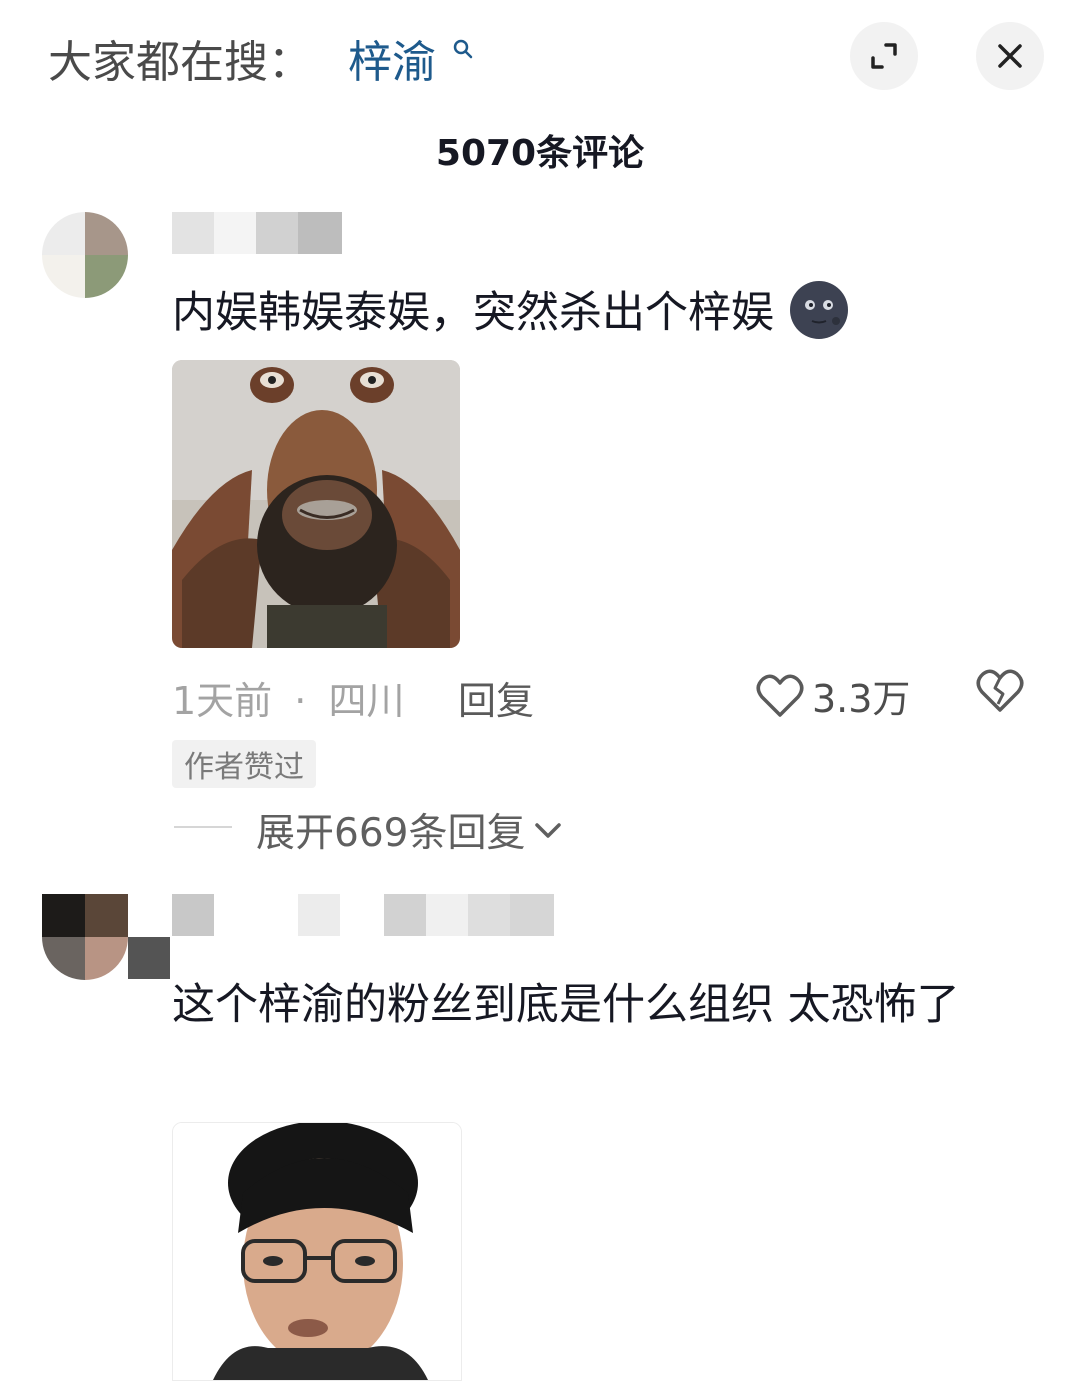 This screenshot has height=1381, width=1080. Describe the element at coordinates (244, 764) in the screenshot. I see `author-liked-badge: 作者赞过` at that location.